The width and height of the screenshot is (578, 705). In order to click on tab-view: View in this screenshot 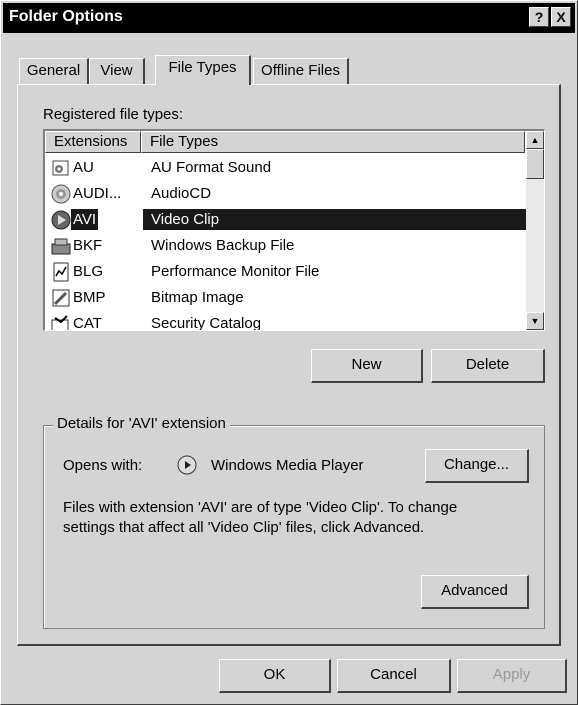, I will do `click(117, 71)`.